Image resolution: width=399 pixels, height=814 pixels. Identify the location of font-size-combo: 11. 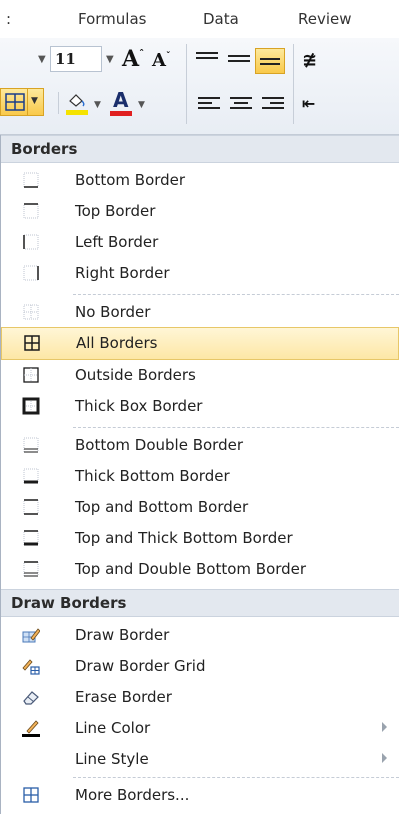
(76, 59).